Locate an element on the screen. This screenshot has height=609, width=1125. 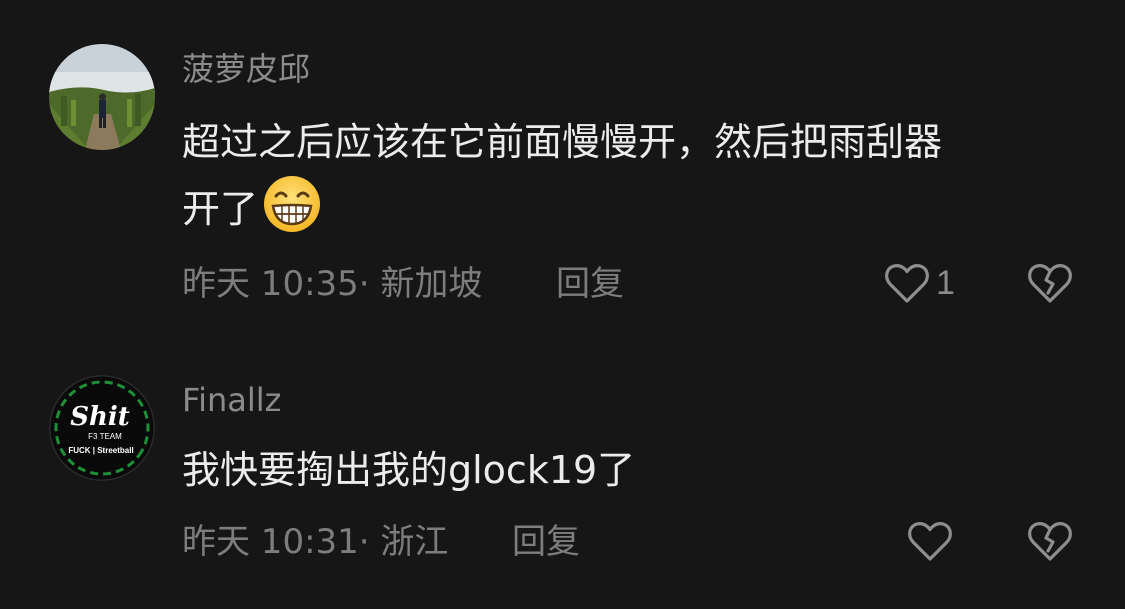
comment-text: 我快要掏出我的glock19了 is located at coordinates (632, 470).